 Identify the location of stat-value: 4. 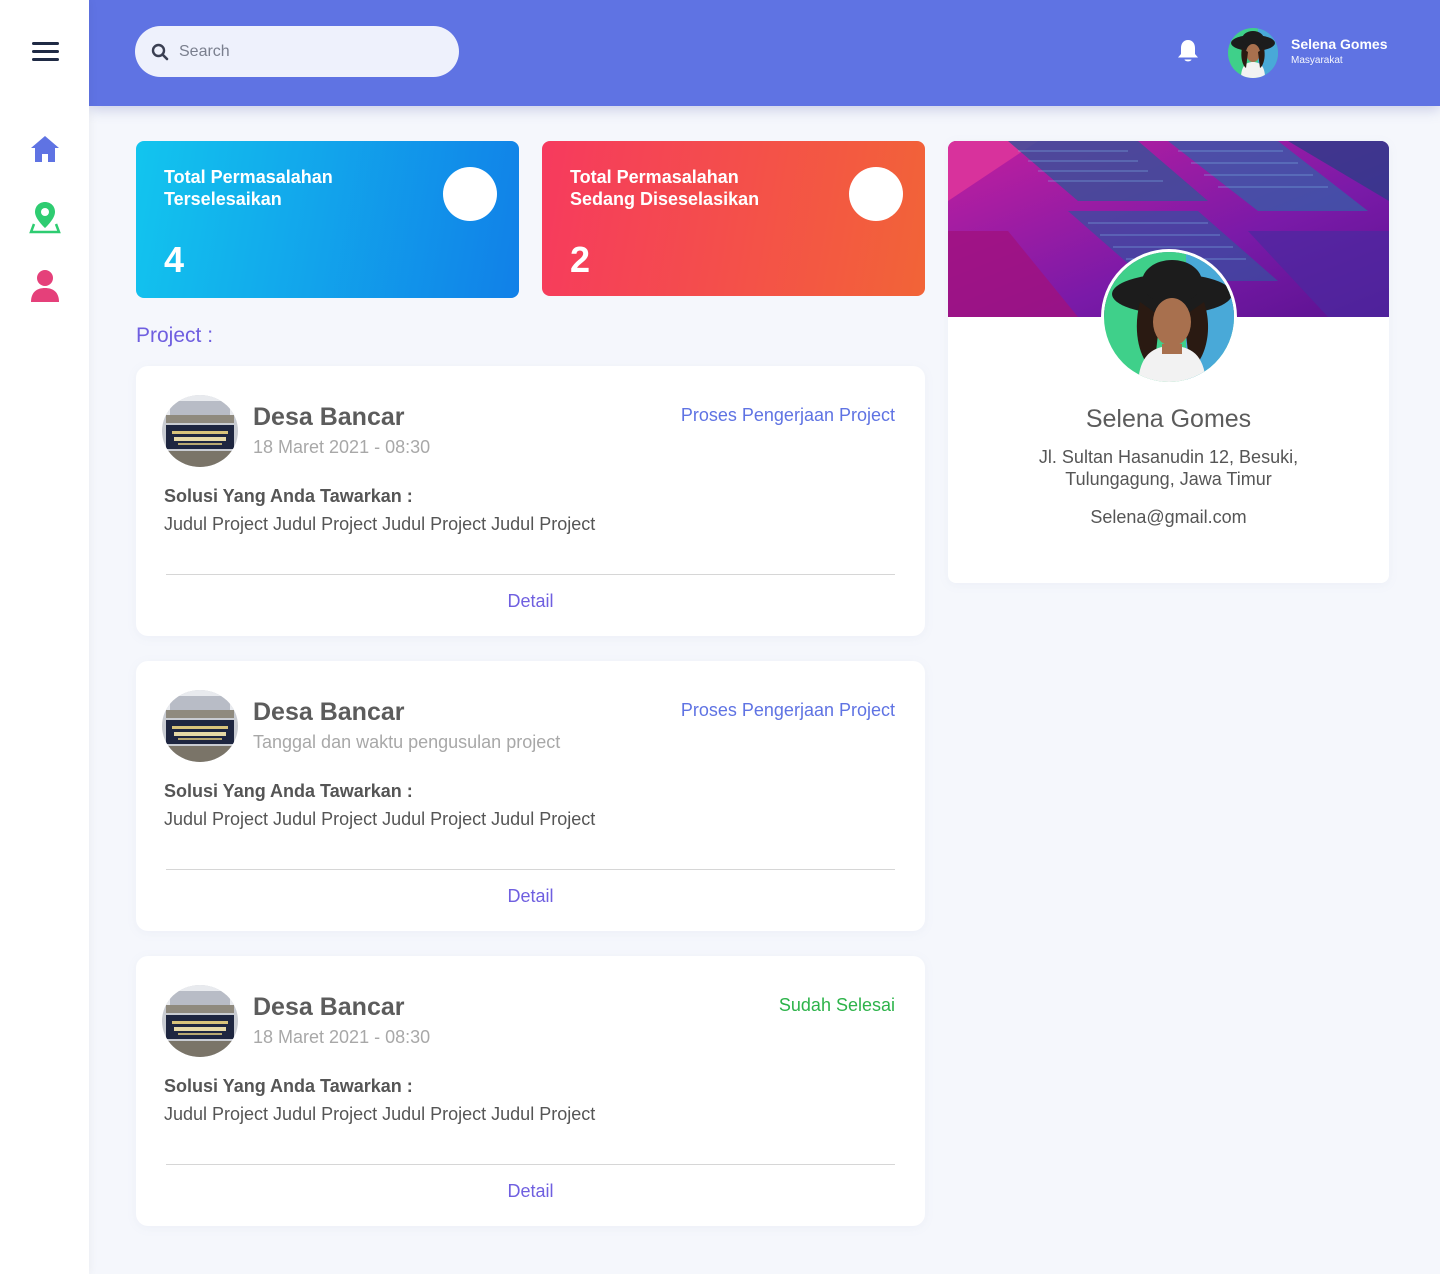
(174, 259).